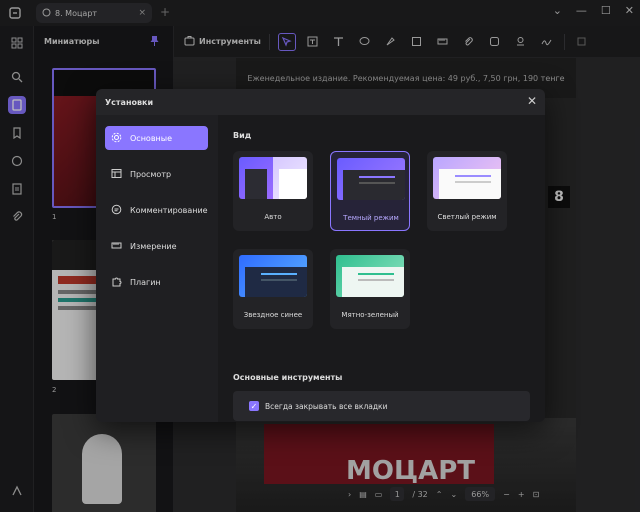 This screenshot has height=512, width=640. I want to click on close-dialog-icon: ✕, so click(532, 101).